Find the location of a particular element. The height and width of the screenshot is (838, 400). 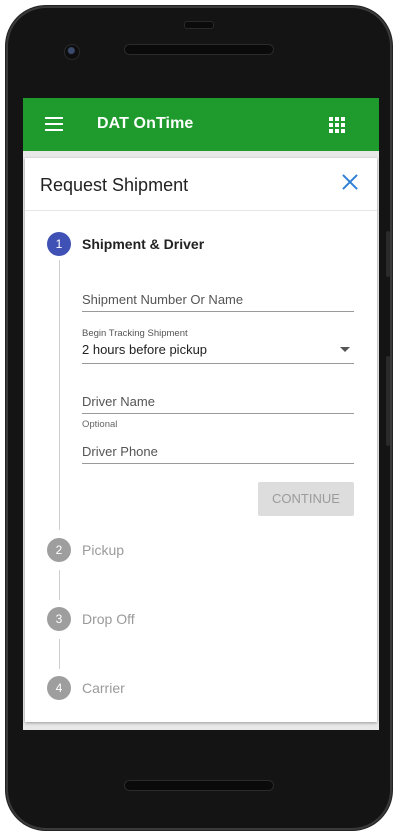

bottom-speaker is located at coordinates (199, 785).